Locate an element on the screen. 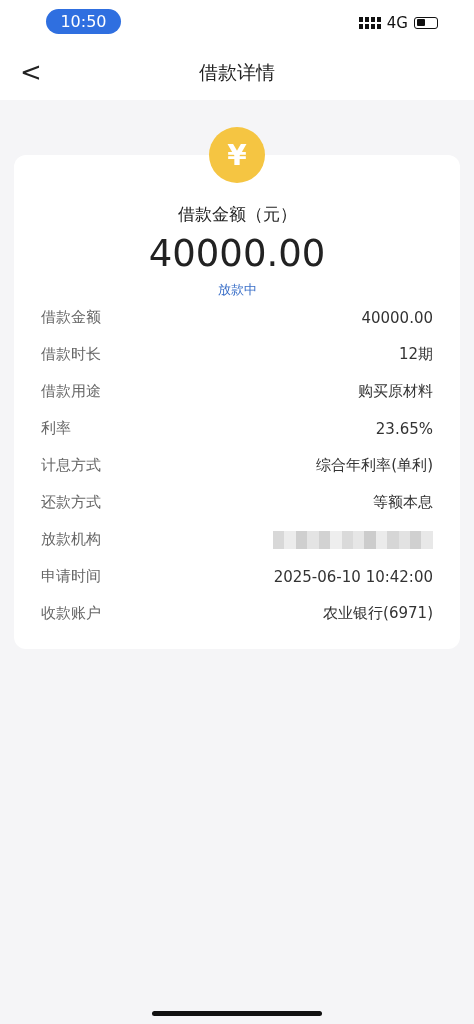 The image size is (474, 1024). detail-value: 2025-06-10 10:42:00 is located at coordinates (353, 576).